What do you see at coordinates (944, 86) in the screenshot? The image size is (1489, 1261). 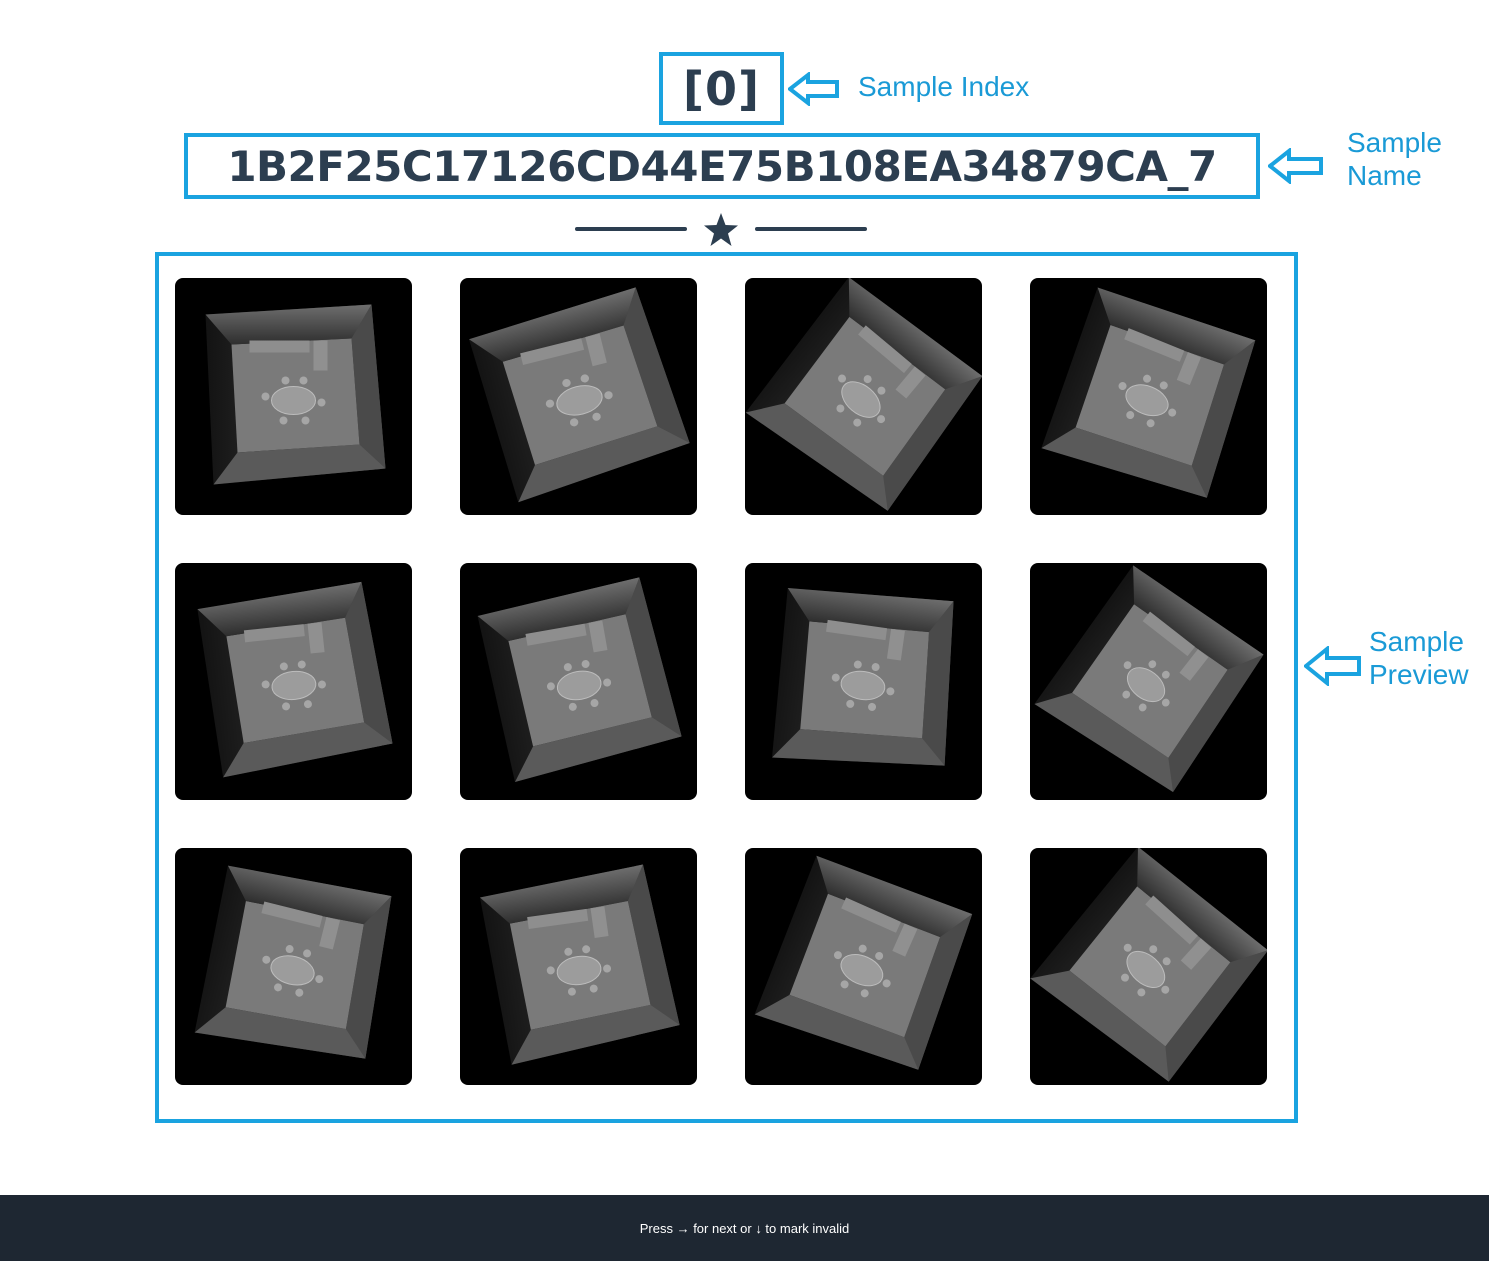 I see `sample-index-annotation: Sample Index` at bounding box center [944, 86].